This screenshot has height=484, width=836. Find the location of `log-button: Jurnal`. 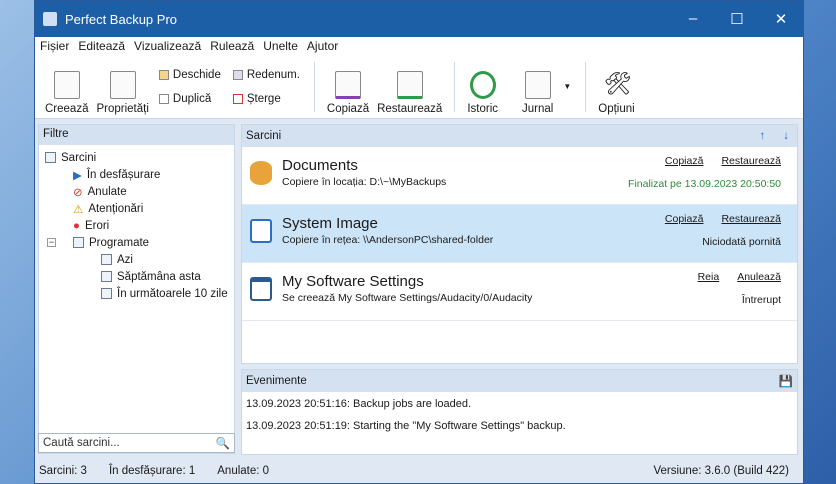

log-button: Jurnal is located at coordinates (537, 87).